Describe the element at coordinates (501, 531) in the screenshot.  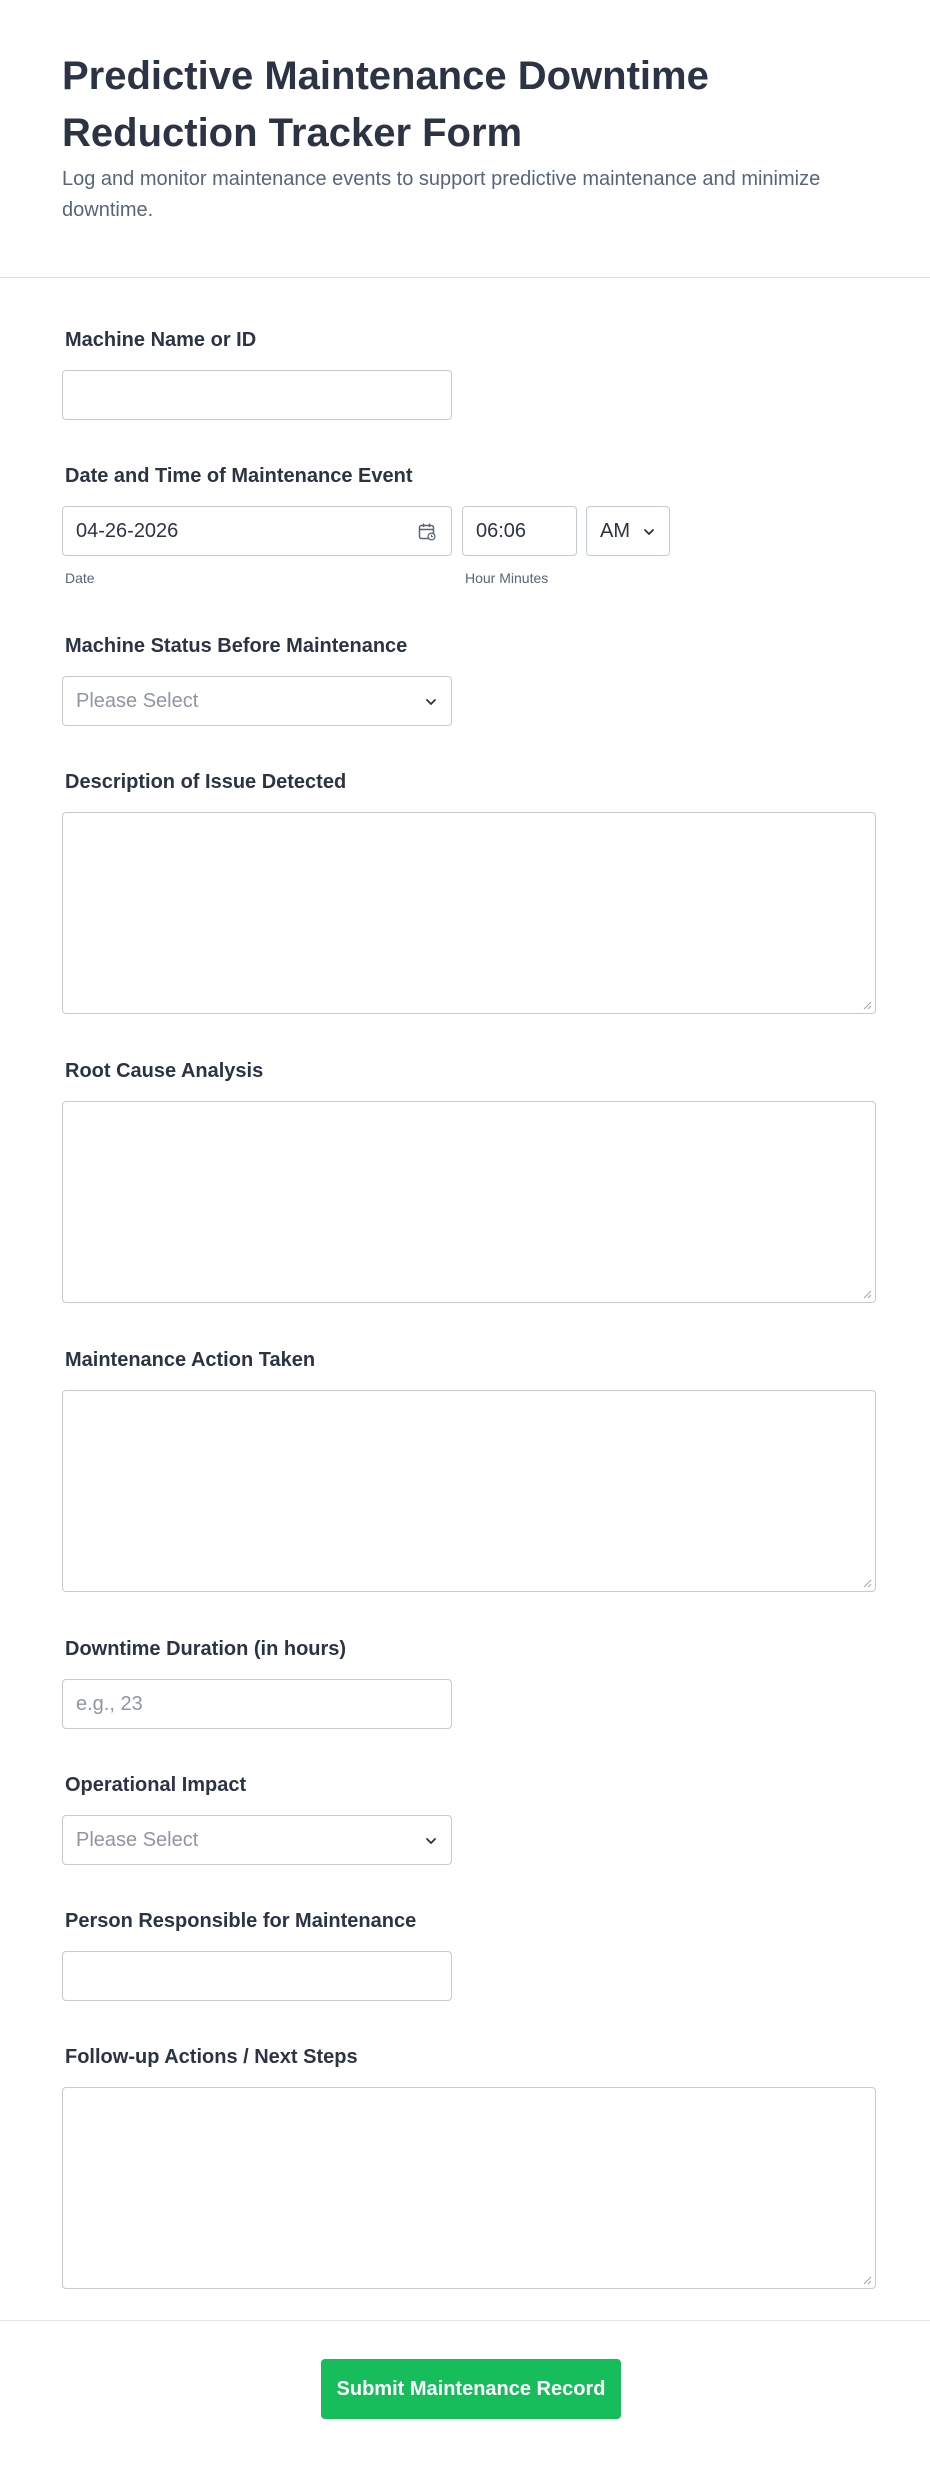
I see `time-input-value: 06:06` at that location.